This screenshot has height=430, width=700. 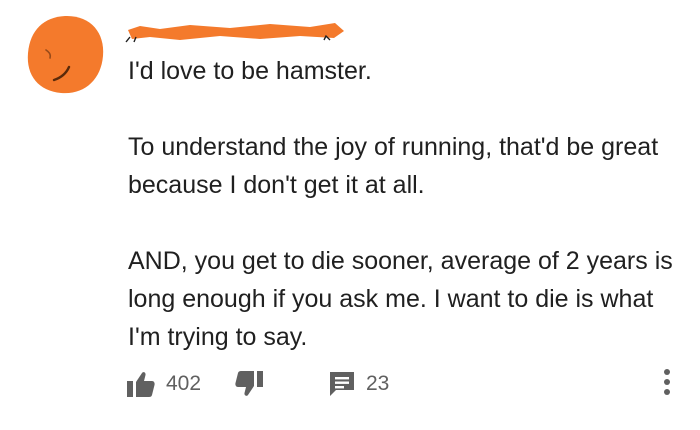 I want to click on more-vertical-icon, so click(x=667, y=384).